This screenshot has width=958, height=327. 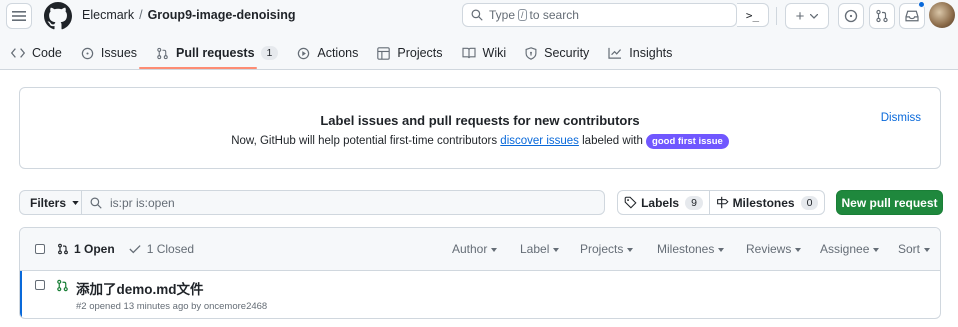 What do you see at coordinates (222, 15) in the screenshot?
I see `breadcrumb-repo: Group9-image-denoising` at bounding box center [222, 15].